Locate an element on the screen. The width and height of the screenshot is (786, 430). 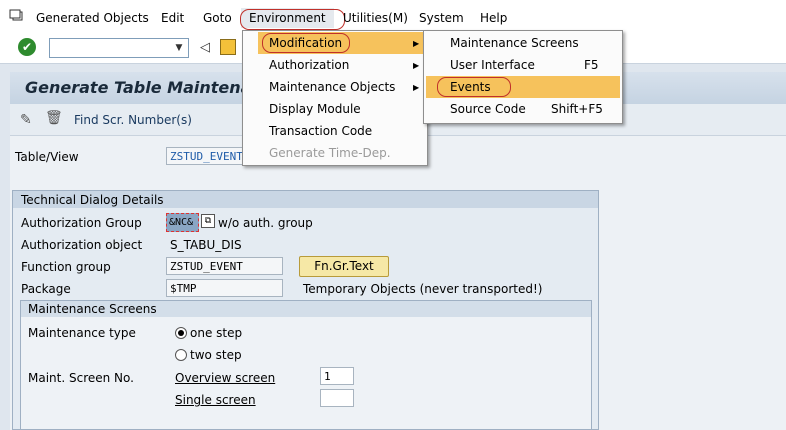
menu-item-display-module: Display Module is located at coordinates (315, 109).